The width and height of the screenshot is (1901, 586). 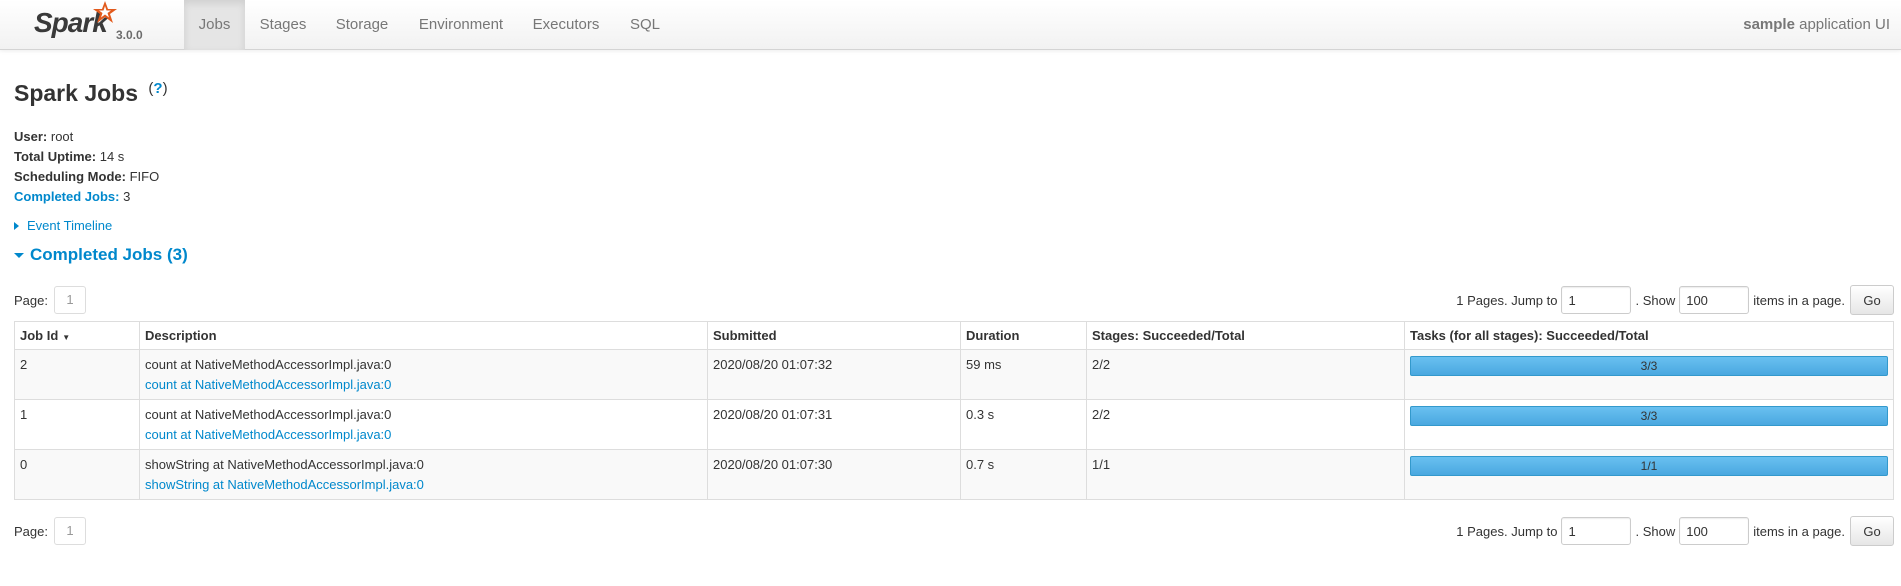 I want to click on column-header-job-id: Job Id ▼, so click(x=77, y=335).